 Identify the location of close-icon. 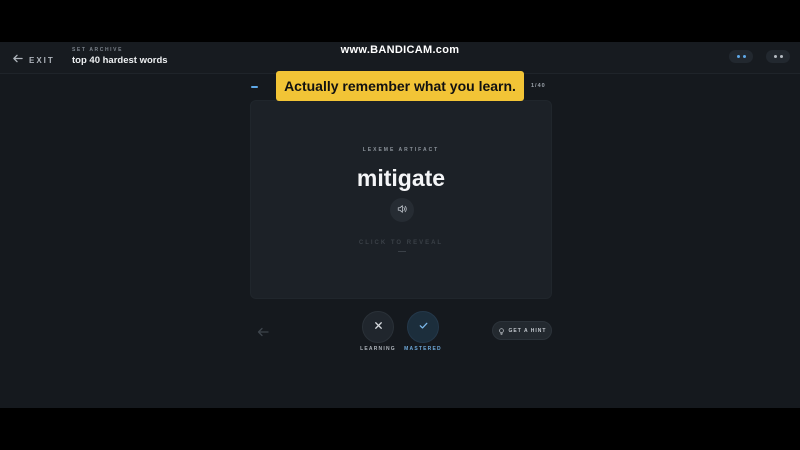
(378, 327).